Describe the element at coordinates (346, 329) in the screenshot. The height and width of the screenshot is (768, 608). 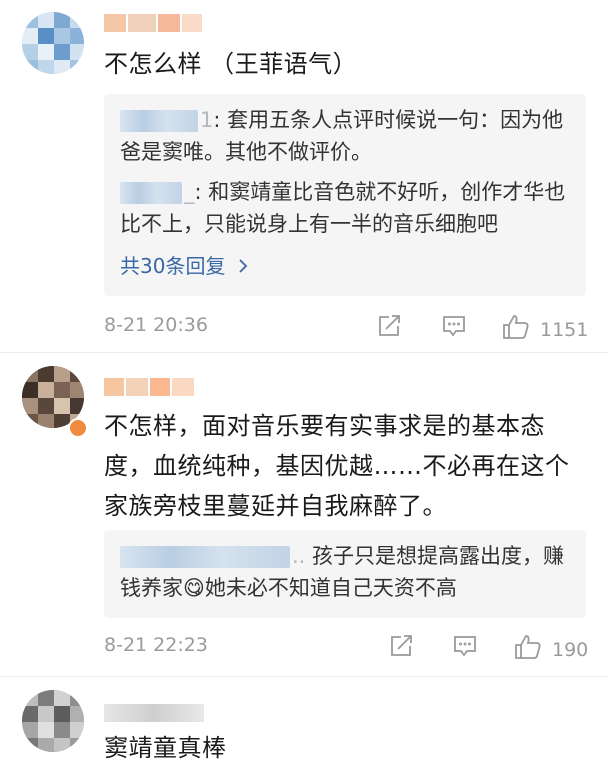
I see `comment-meta: 8-21 20:36 1151` at that location.